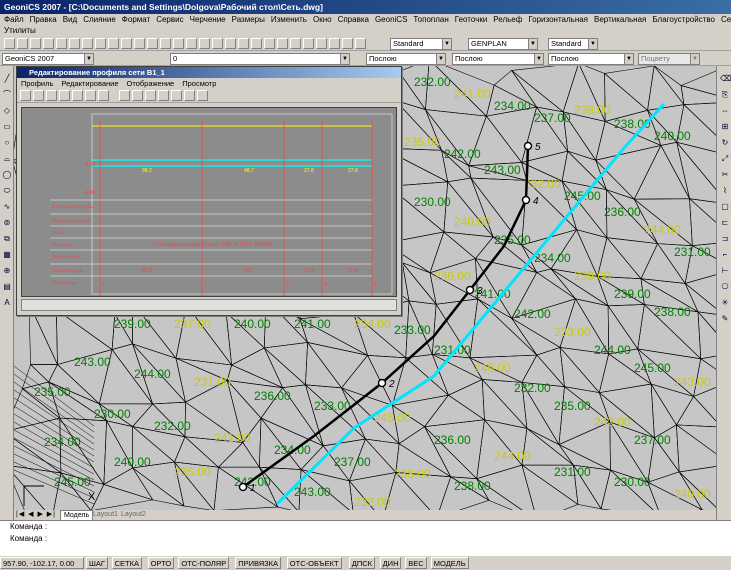 This screenshot has height=570, width=731. I want to click on command-input-line: Команда :, so click(370, 539).